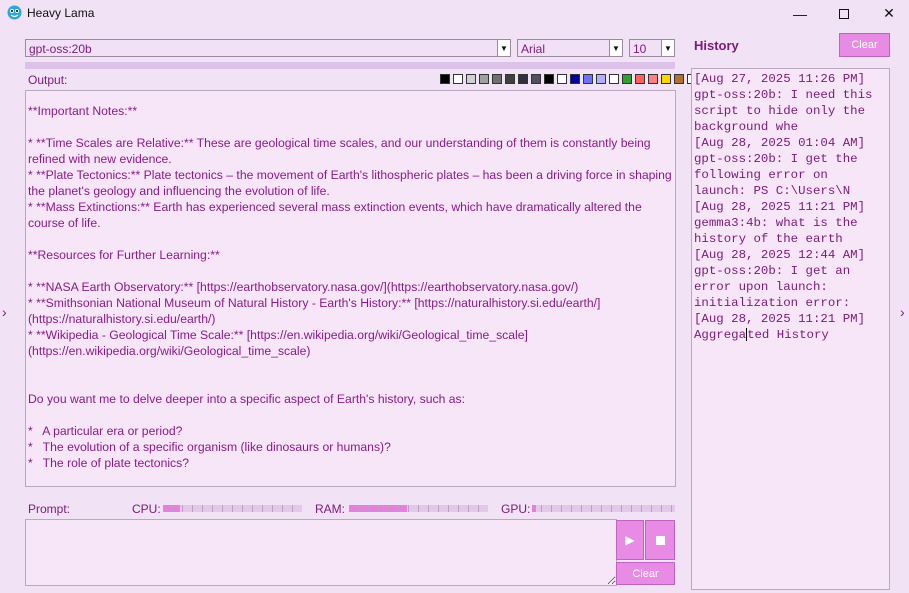 This screenshot has width=909, height=593. I want to click on play-icon: ▶, so click(630, 540).